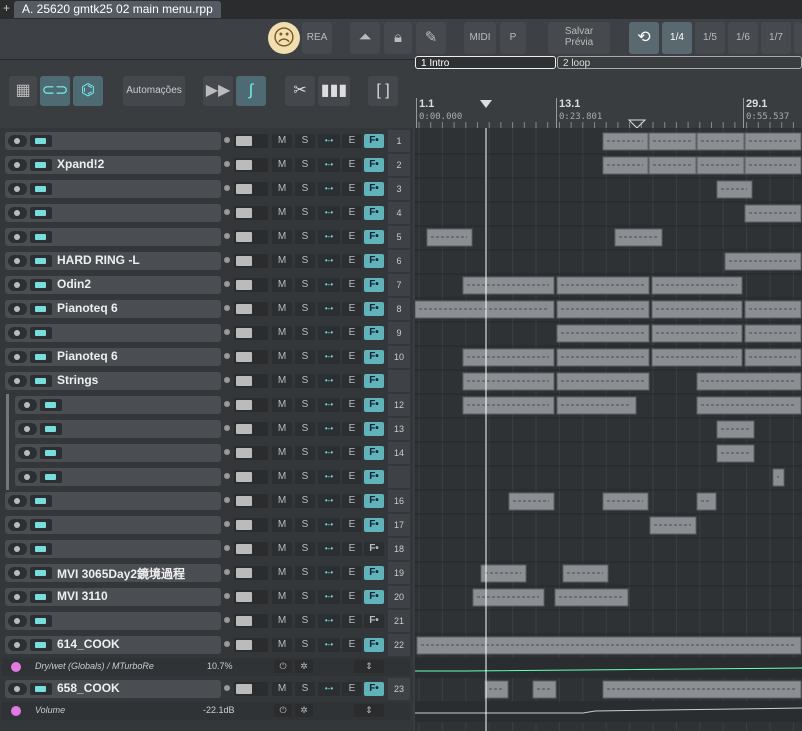 The width and height of the screenshot is (802, 731). What do you see at coordinates (776, 38) in the screenshot?
I see `grid-1-7-button: 1/7` at bounding box center [776, 38].